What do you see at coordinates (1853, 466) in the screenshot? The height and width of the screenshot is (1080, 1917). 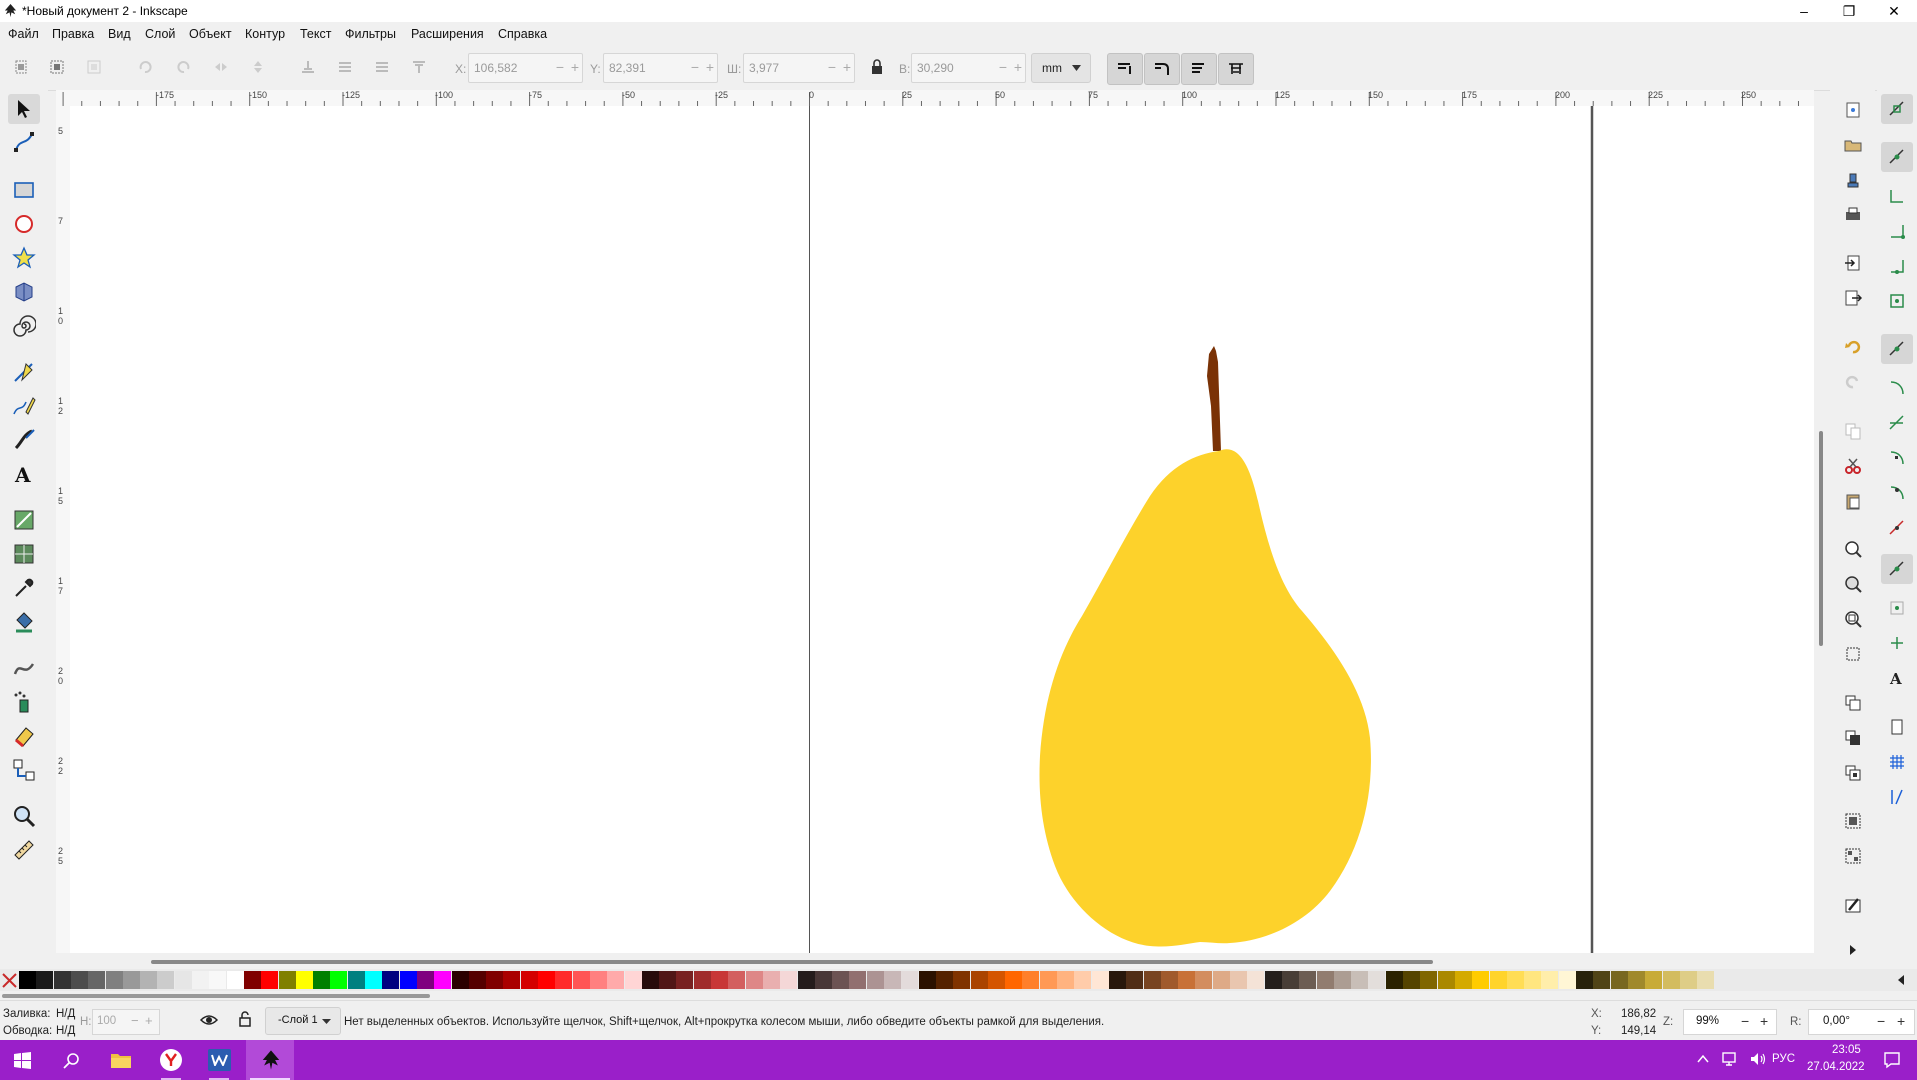 I see `cut-icon` at bounding box center [1853, 466].